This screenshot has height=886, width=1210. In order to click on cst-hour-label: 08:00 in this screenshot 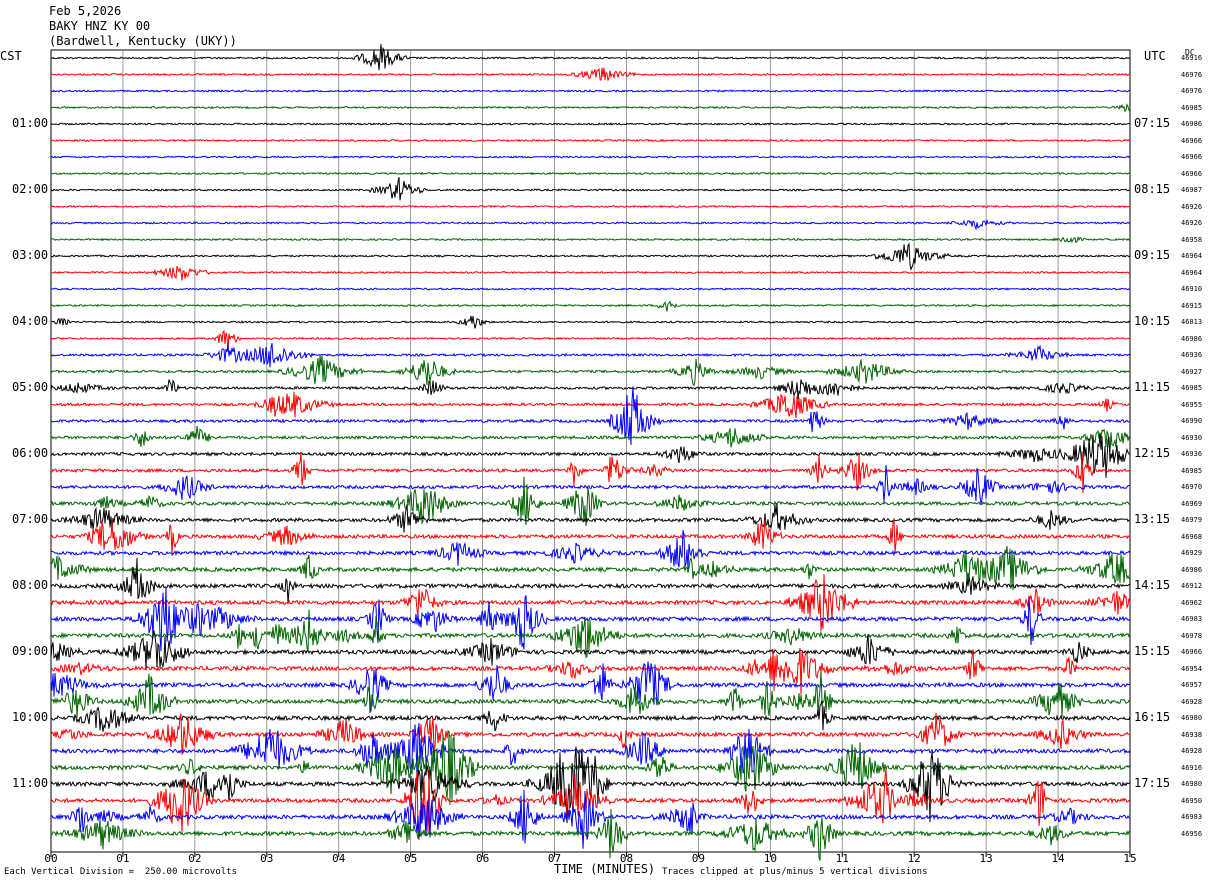, I will do `click(30, 585)`.